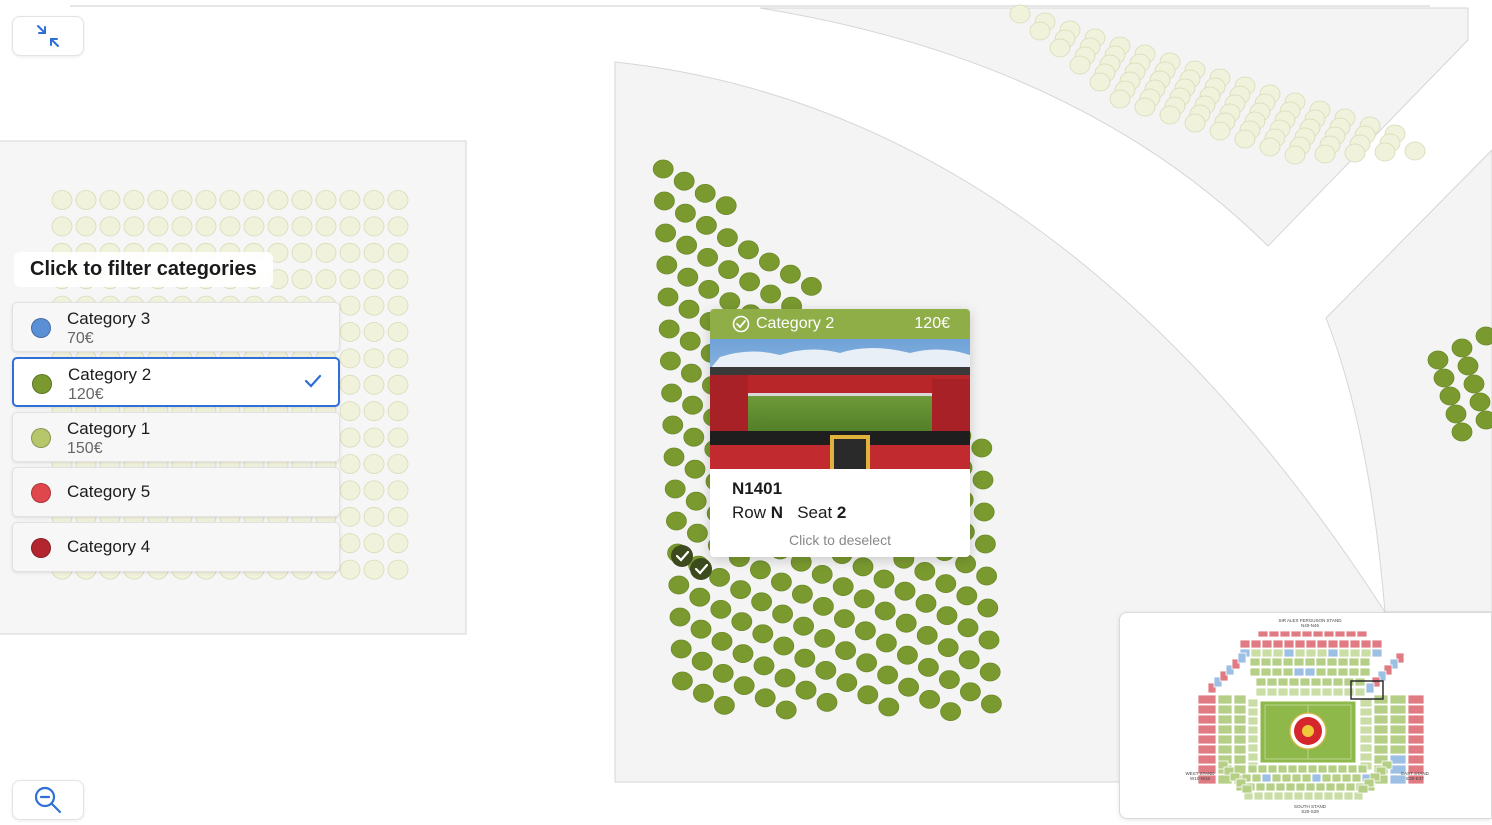 The image size is (1492, 825). What do you see at coordinates (176, 327) in the screenshot?
I see `category-3-option: Category 3 70€` at bounding box center [176, 327].